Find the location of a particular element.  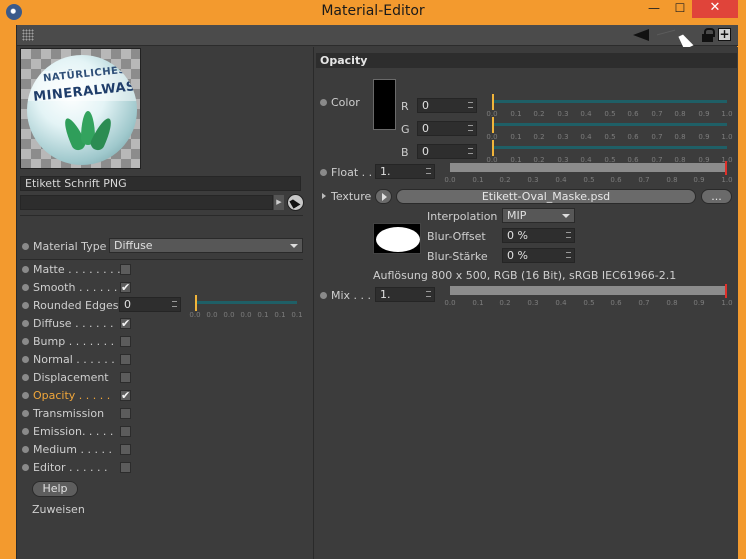

texture-path-arrow-icon: ▶ is located at coordinates (279, 202).